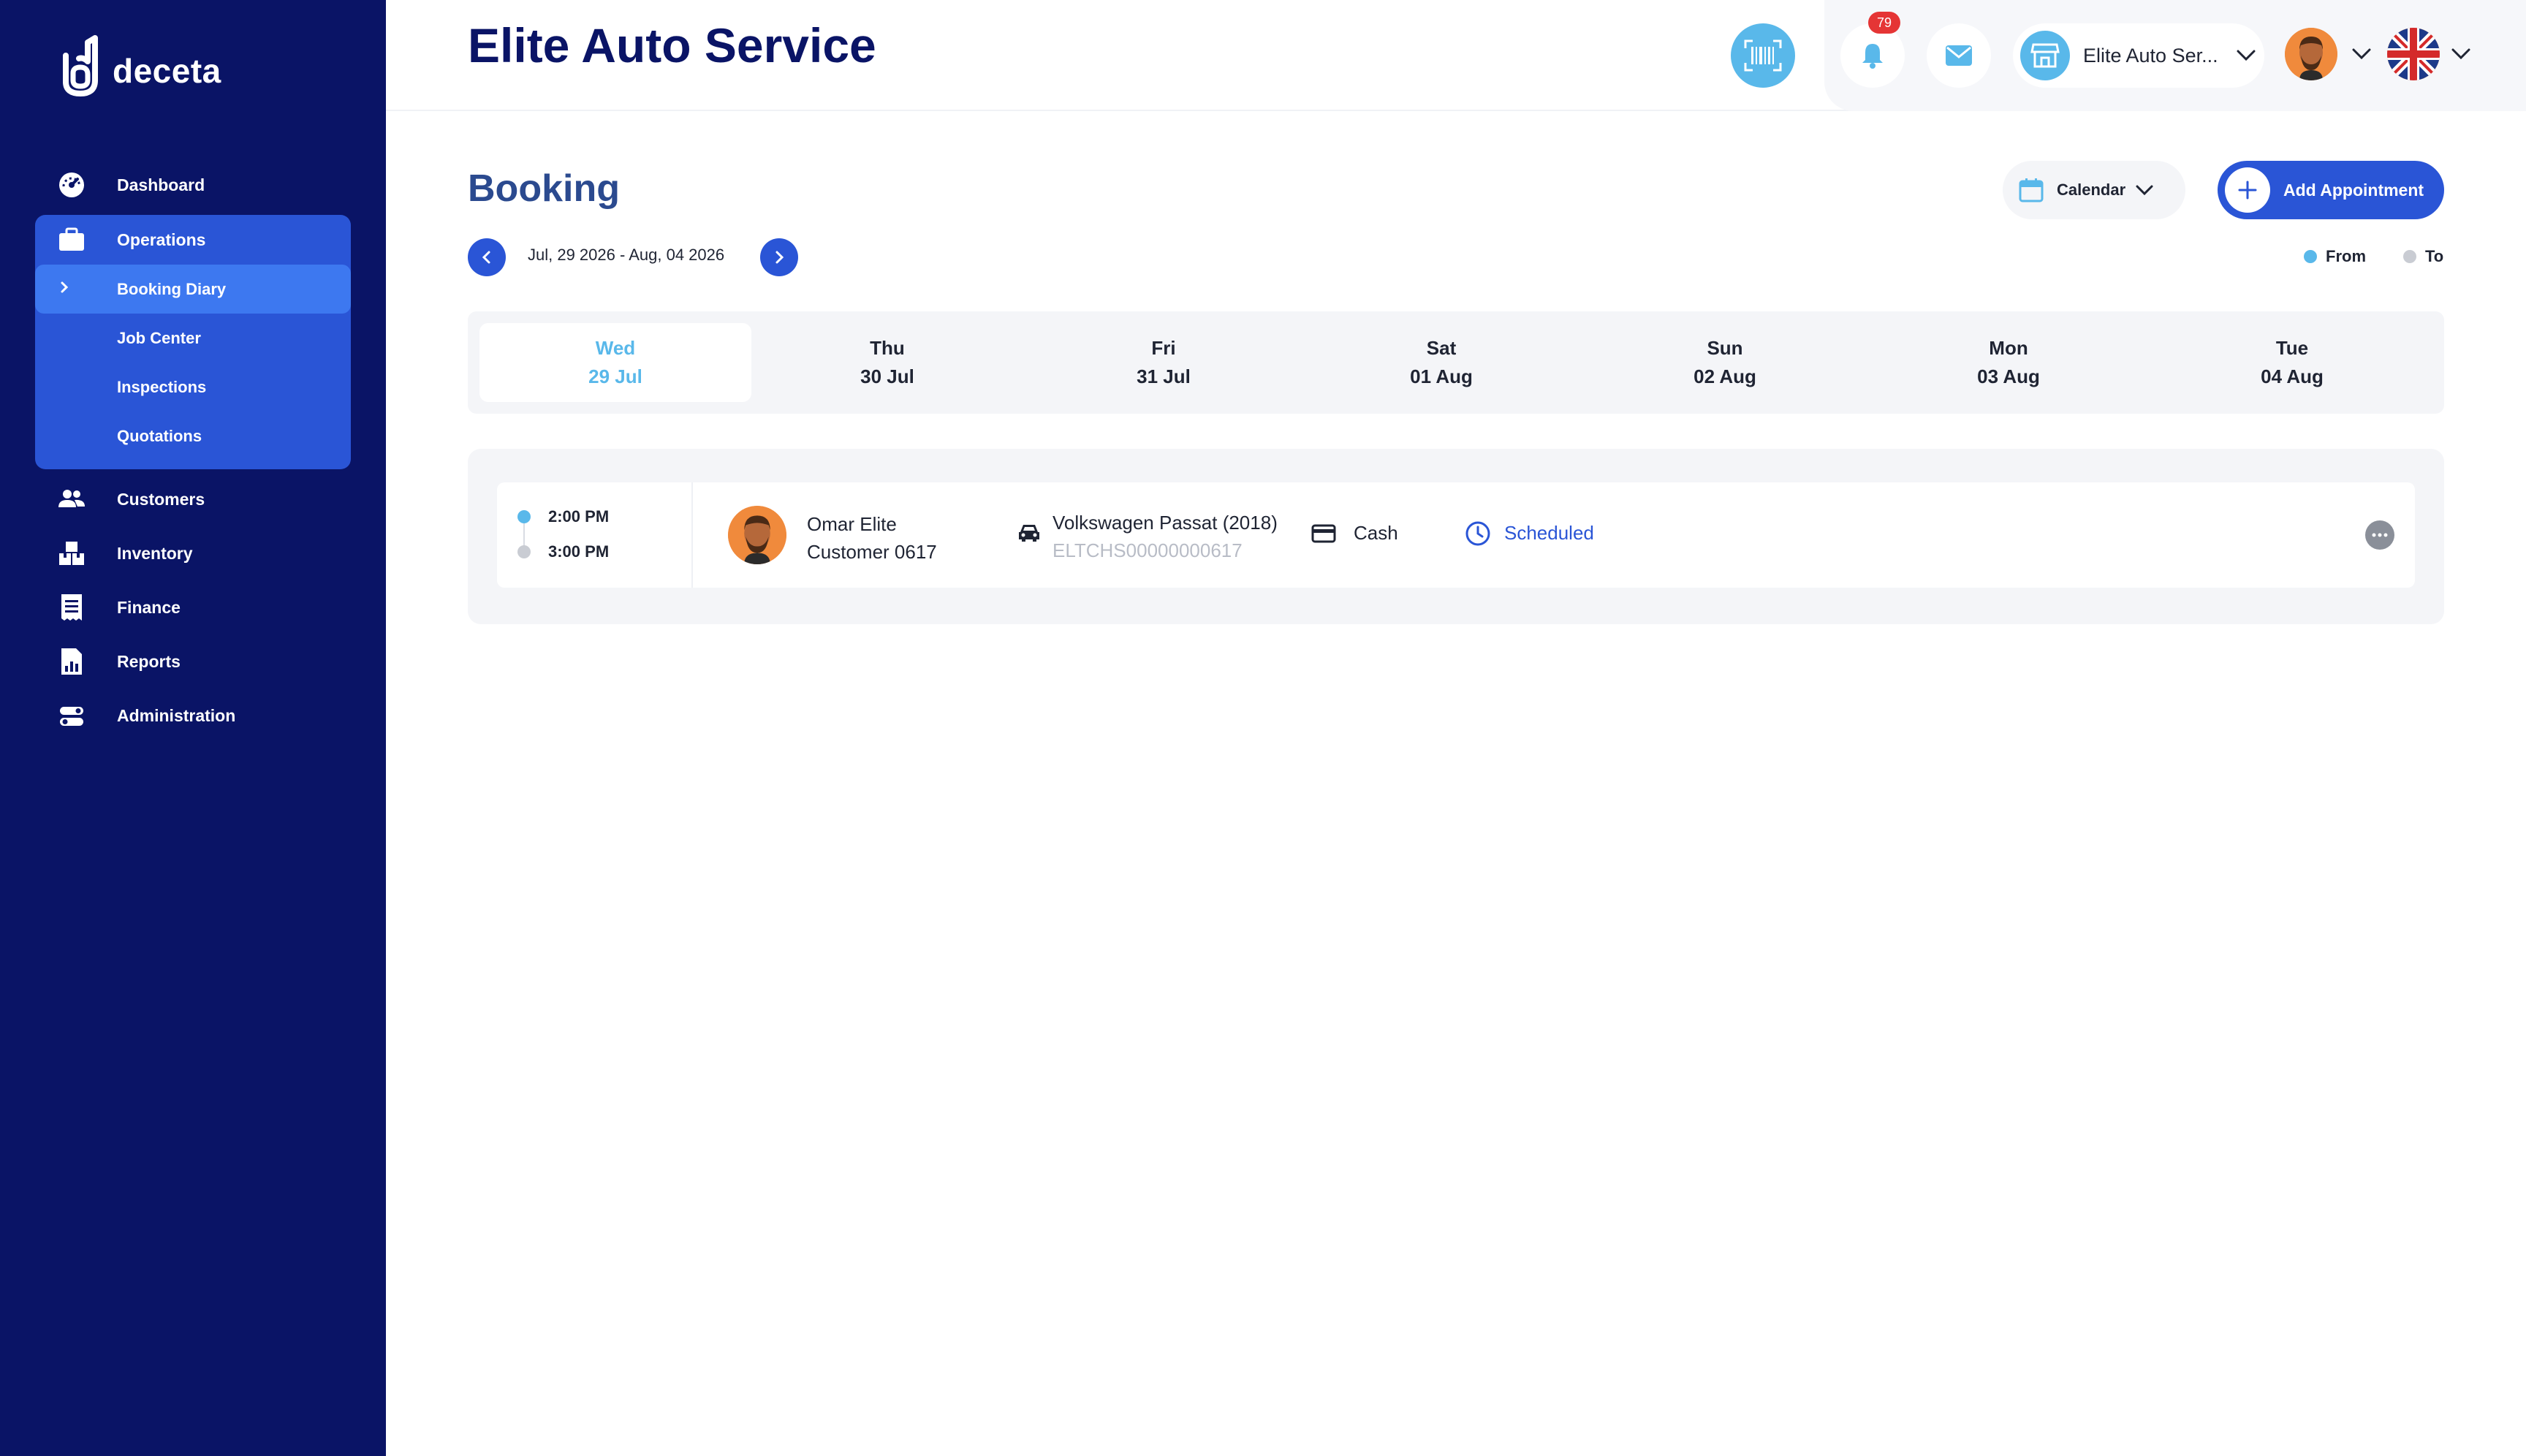 The image size is (2526, 1456). I want to click on day-of-week: Wed, so click(615, 348).